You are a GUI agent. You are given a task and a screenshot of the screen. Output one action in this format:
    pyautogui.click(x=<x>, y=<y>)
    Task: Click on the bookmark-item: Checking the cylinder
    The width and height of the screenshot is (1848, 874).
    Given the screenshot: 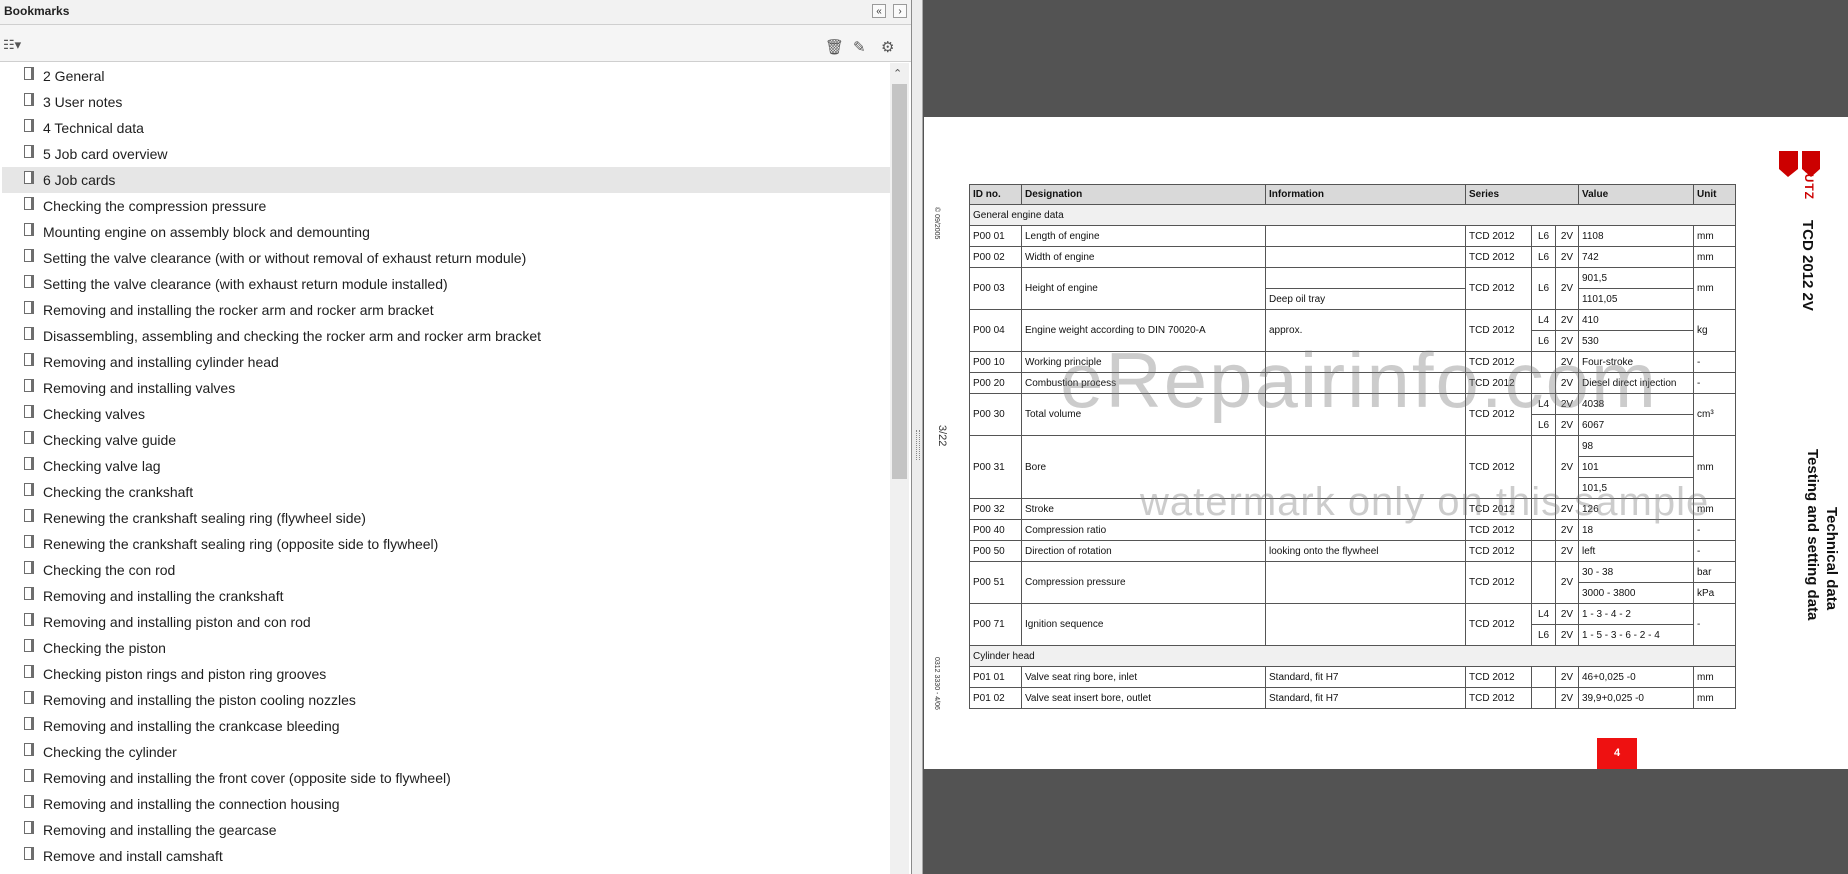 What is the action you would take?
    pyautogui.click(x=446, y=752)
    